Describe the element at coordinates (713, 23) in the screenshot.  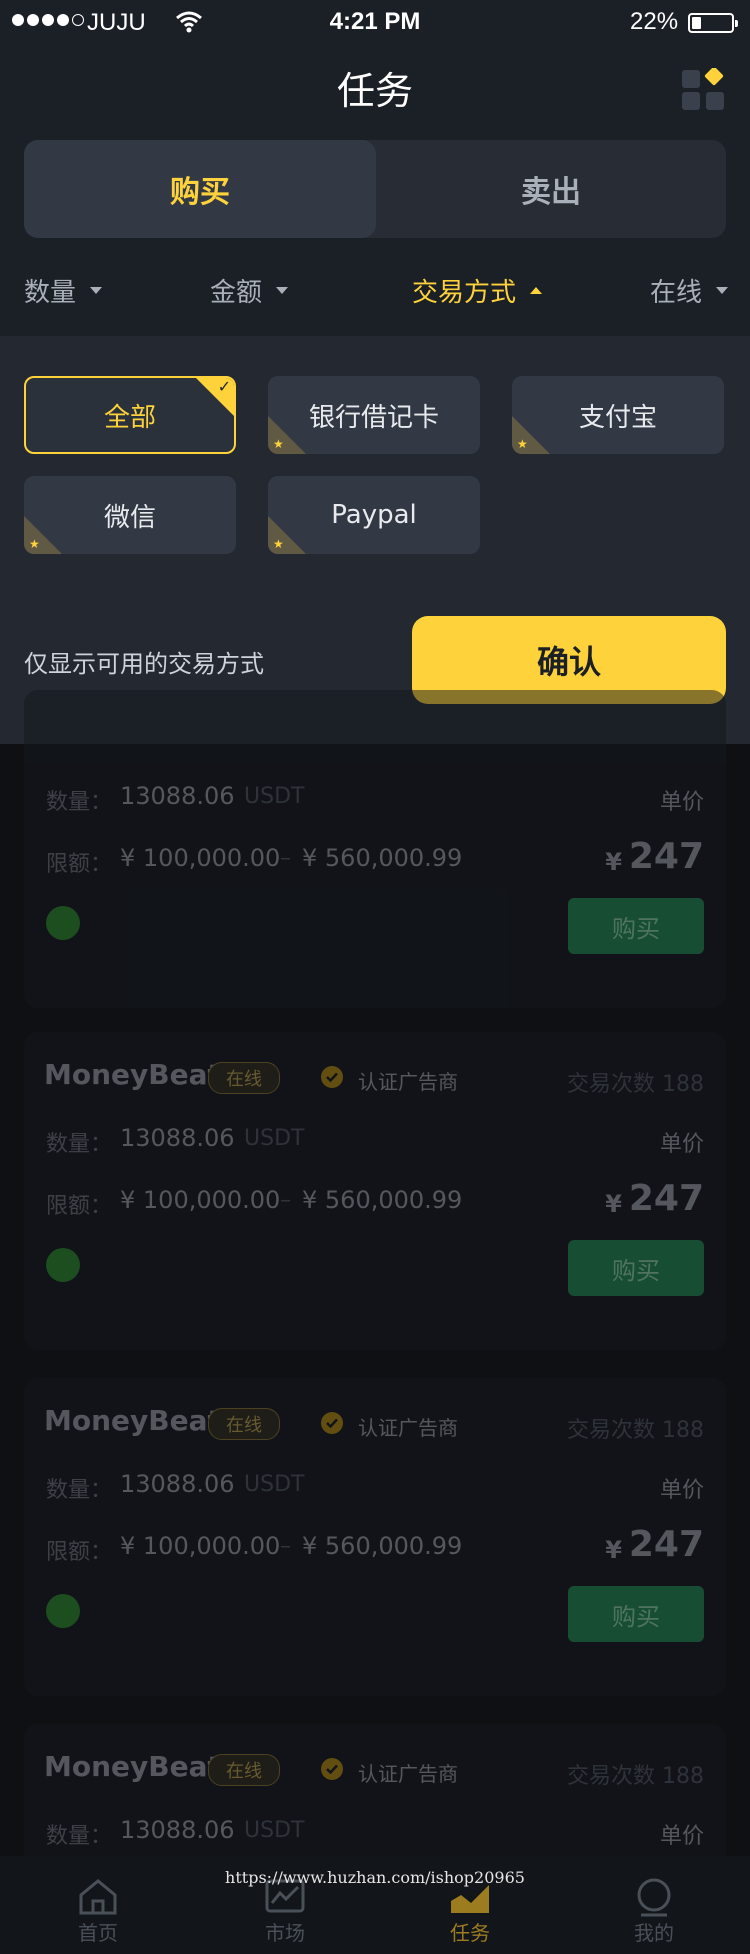
I see `battery-icon` at that location.